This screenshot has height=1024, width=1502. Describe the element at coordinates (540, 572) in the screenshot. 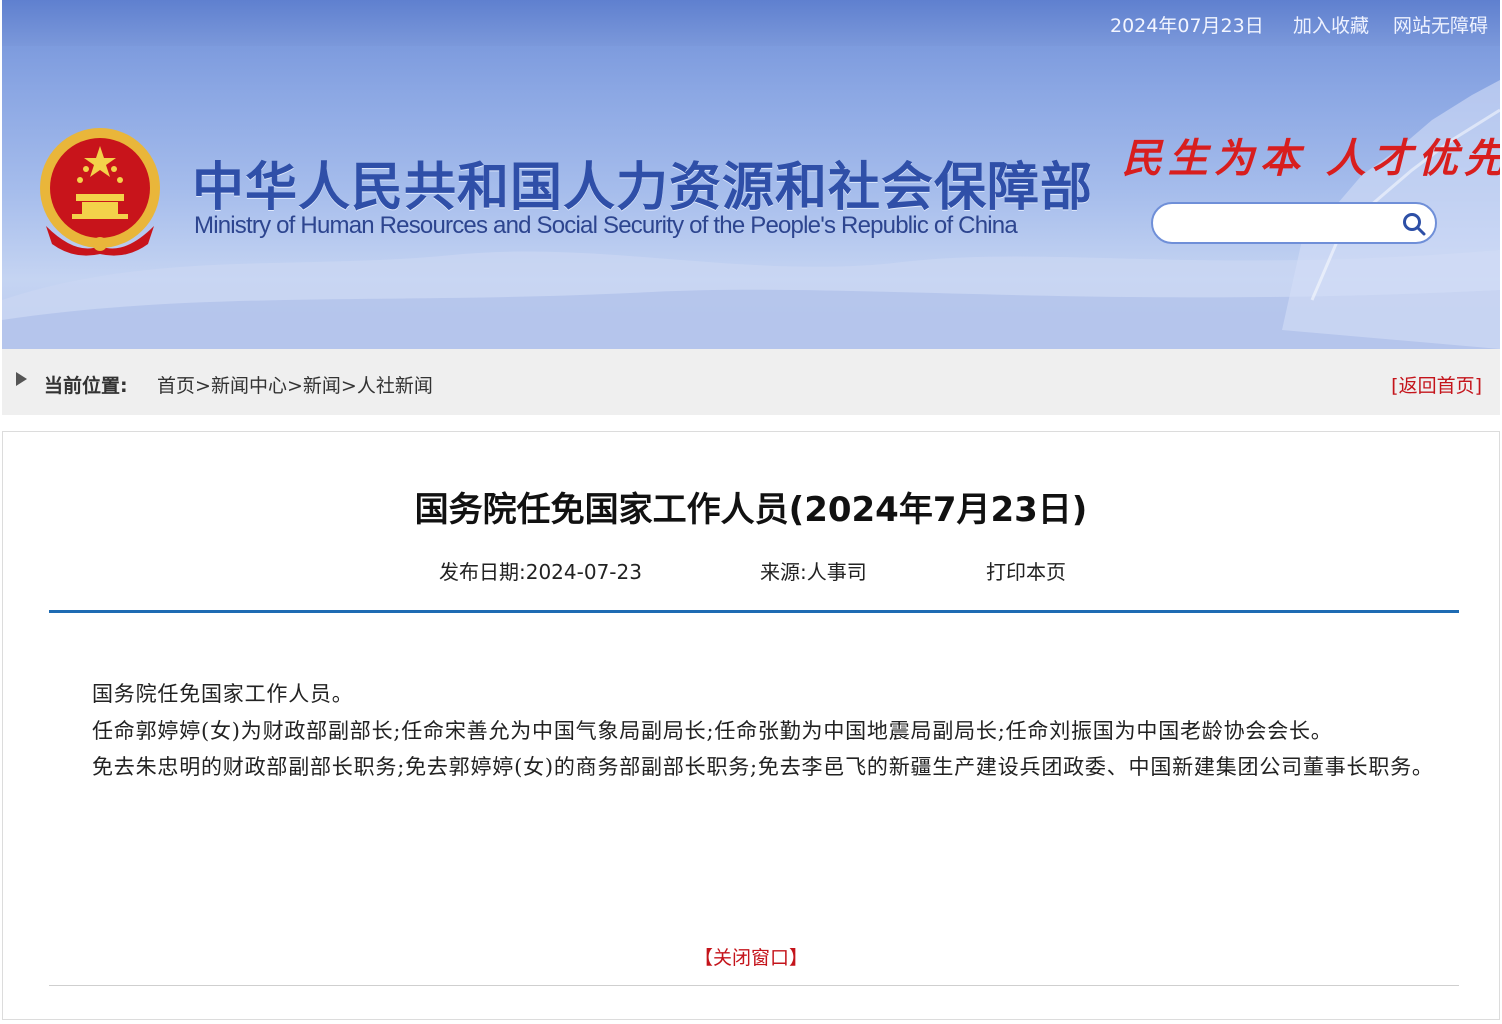

I see `publish-date: 发布日期:2024-07-23` at that location.